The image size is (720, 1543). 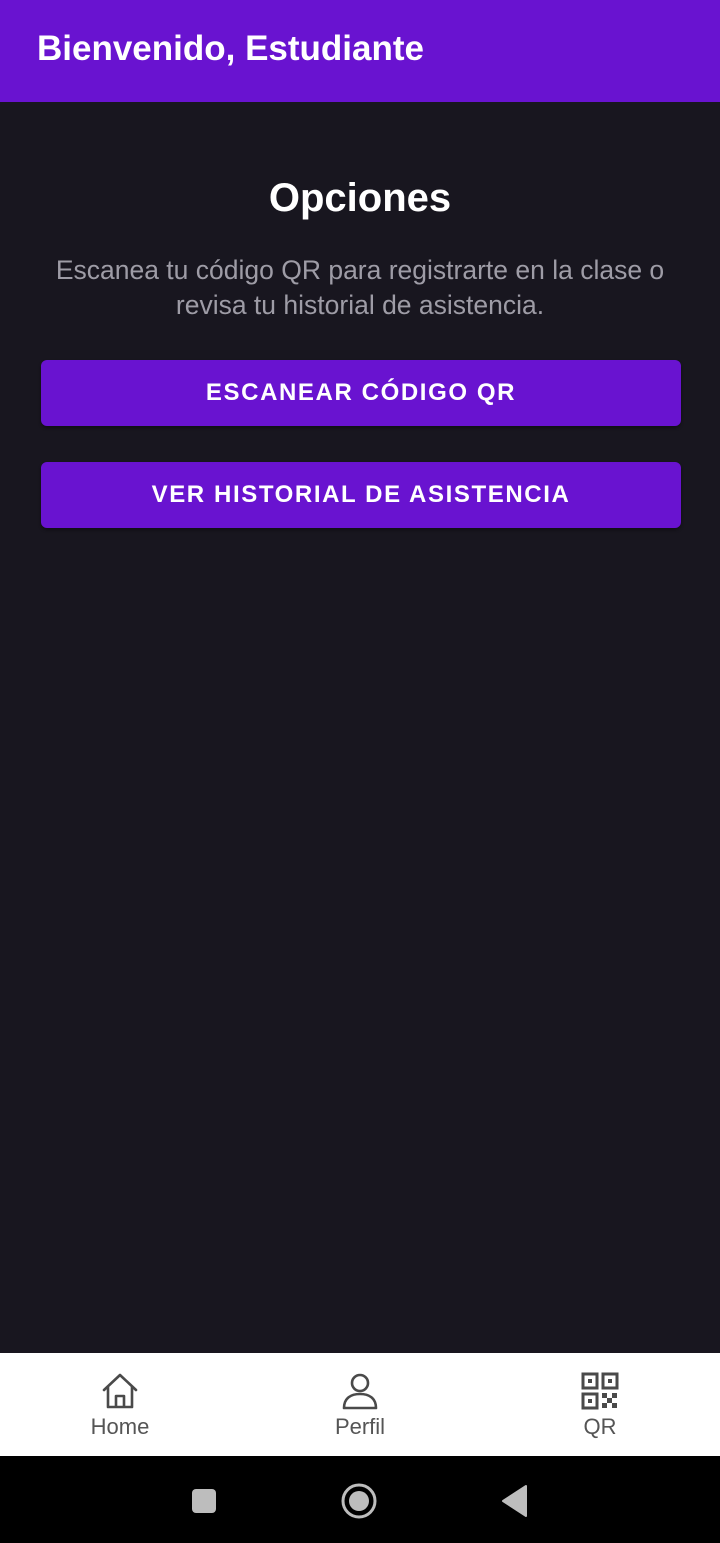 I want to click on bottom-navigation: Home Perfil QR, so click(x=360, y=1404).